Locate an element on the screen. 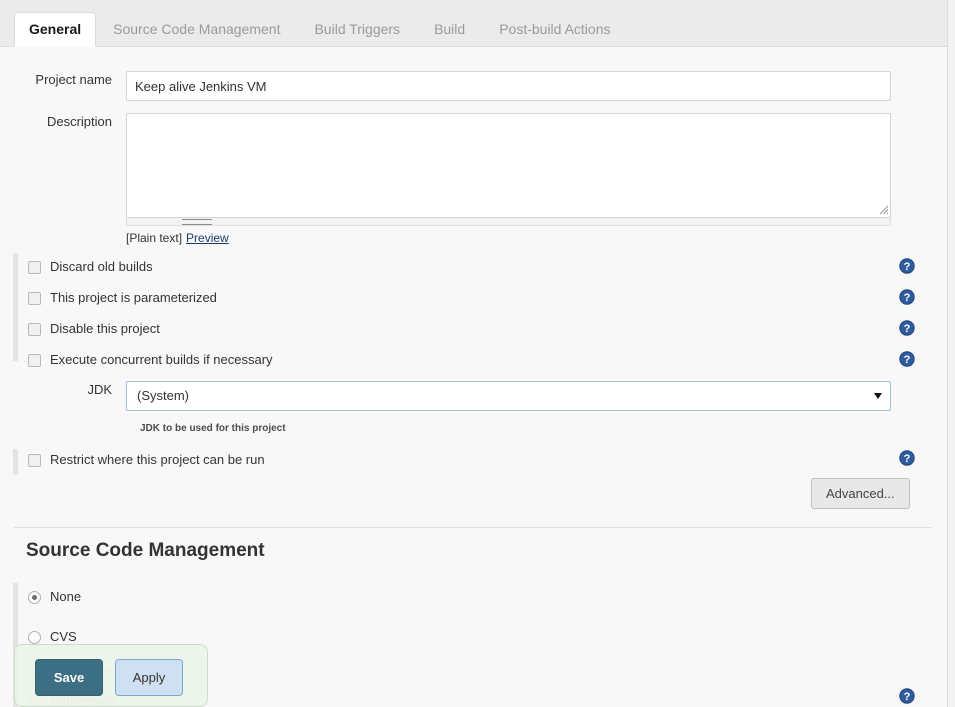 The image size is (955, 707). checkbox-row-disable-this-project: Disable this project is located at coordinates (94, 329).